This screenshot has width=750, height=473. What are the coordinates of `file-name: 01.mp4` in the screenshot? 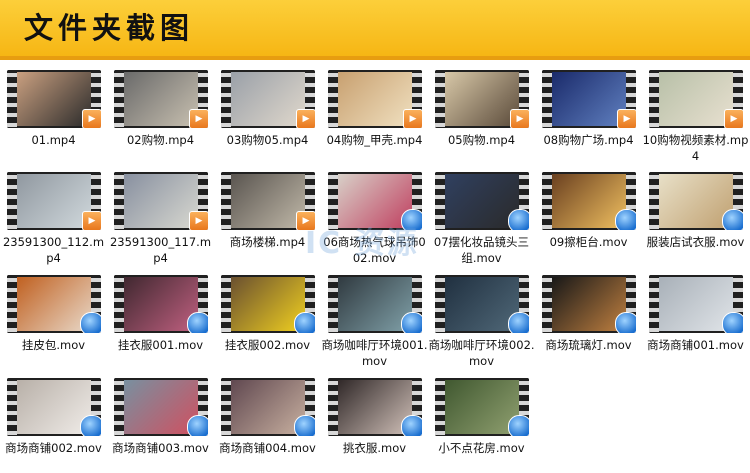 It's located at (53, 140).